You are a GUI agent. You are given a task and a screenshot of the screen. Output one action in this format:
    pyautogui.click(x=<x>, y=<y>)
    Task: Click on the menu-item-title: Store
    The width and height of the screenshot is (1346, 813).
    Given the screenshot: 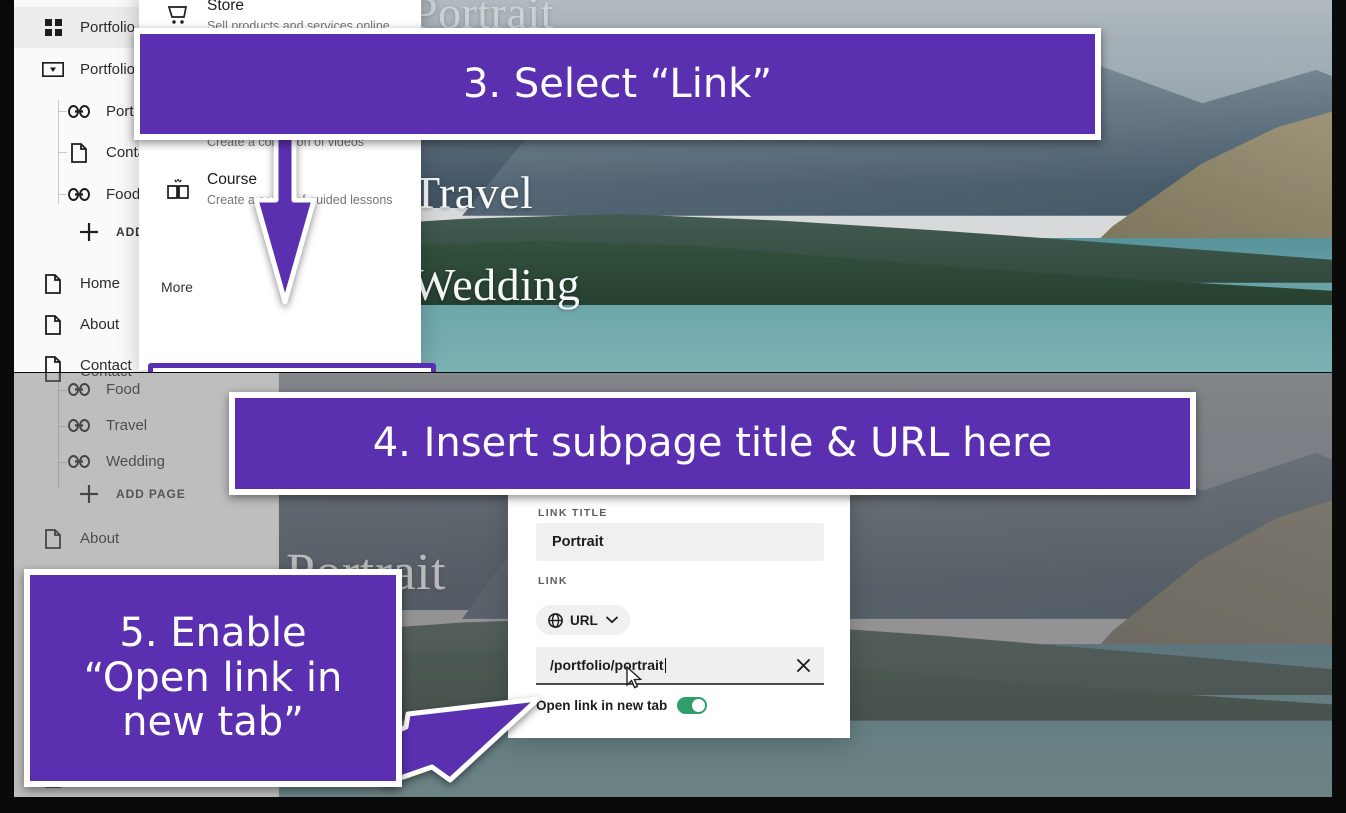 What is the action you would take?
    pyautogui.click(x=226, y=7)
    